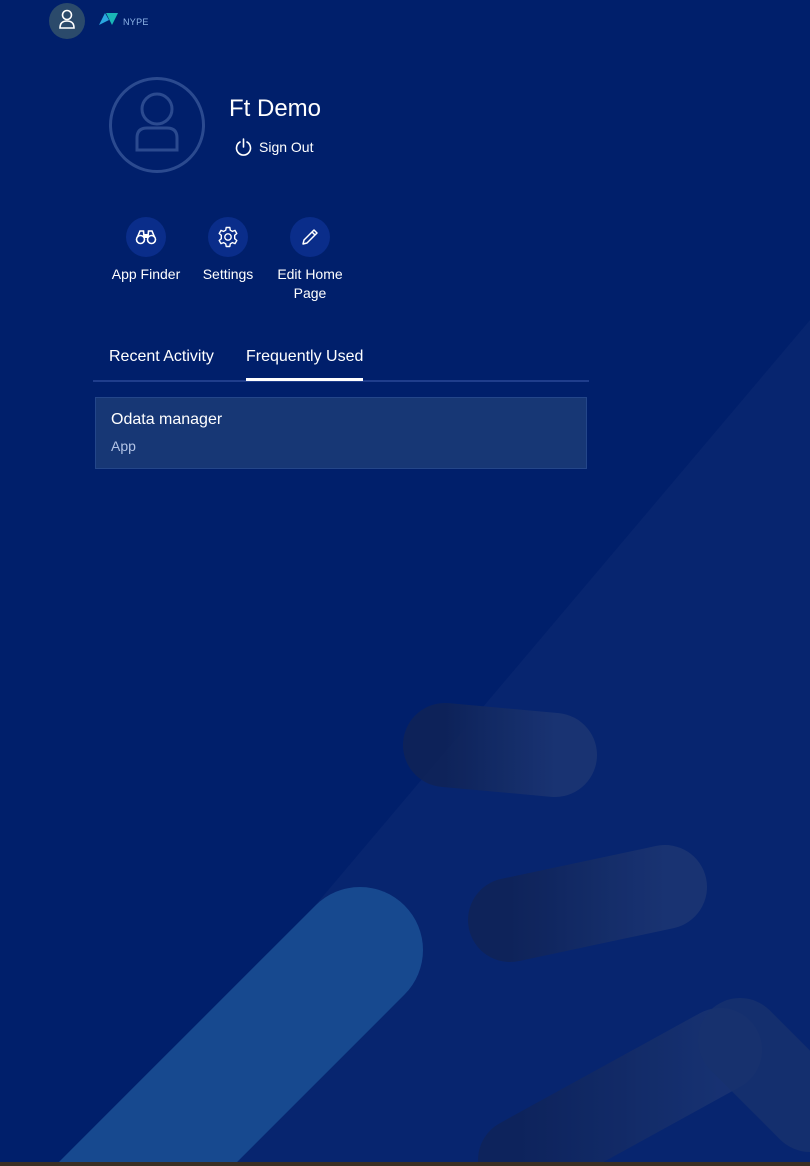 This screenshot has height=1166, width=810. I want to click on shell-header: NYPE, so click(405, 21).